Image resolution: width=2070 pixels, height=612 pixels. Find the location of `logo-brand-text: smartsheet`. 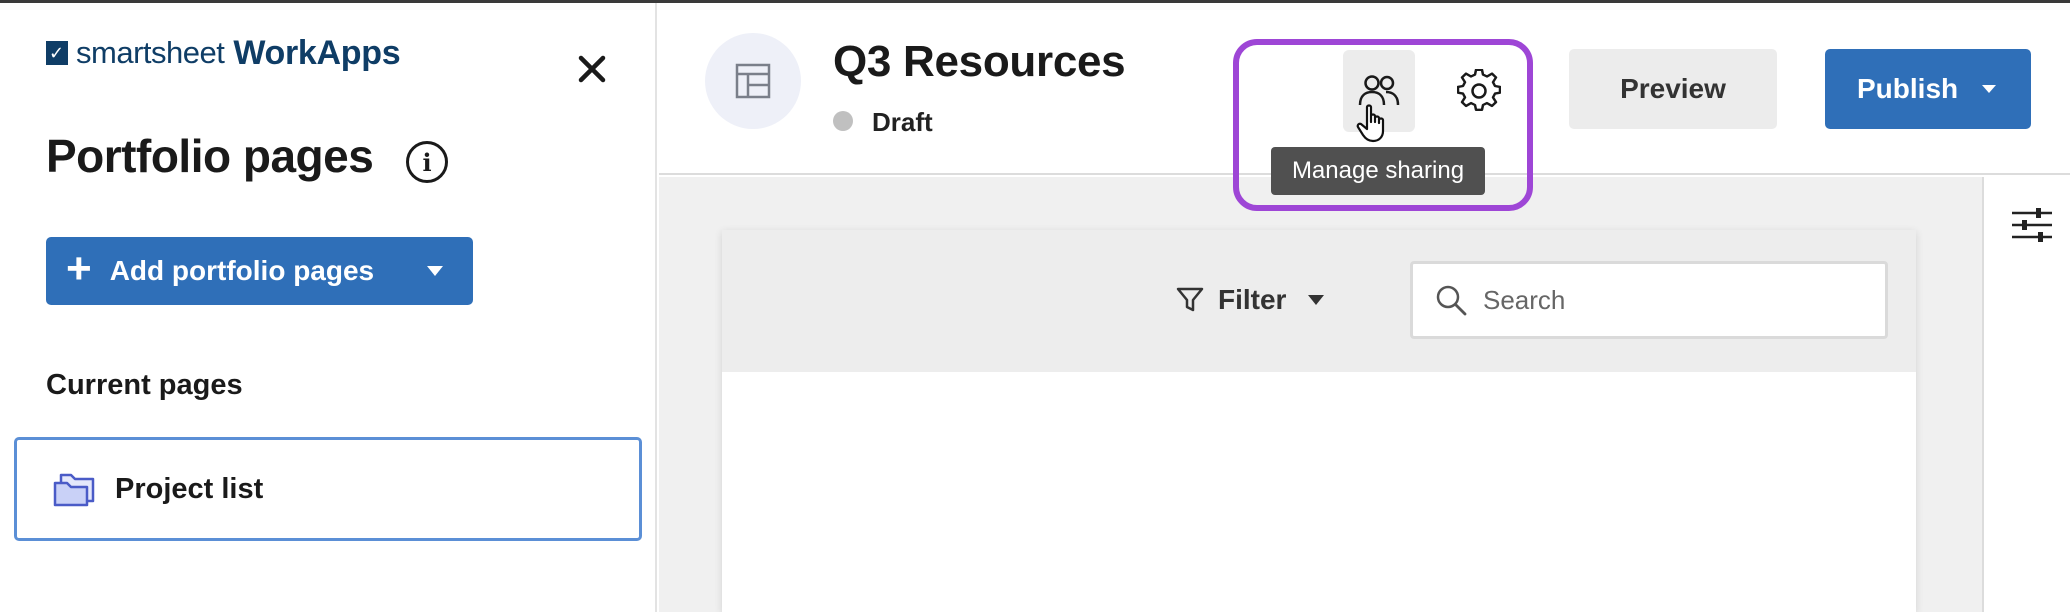

logo-brand-text: smartsheet is located at coordinates (150, 52).